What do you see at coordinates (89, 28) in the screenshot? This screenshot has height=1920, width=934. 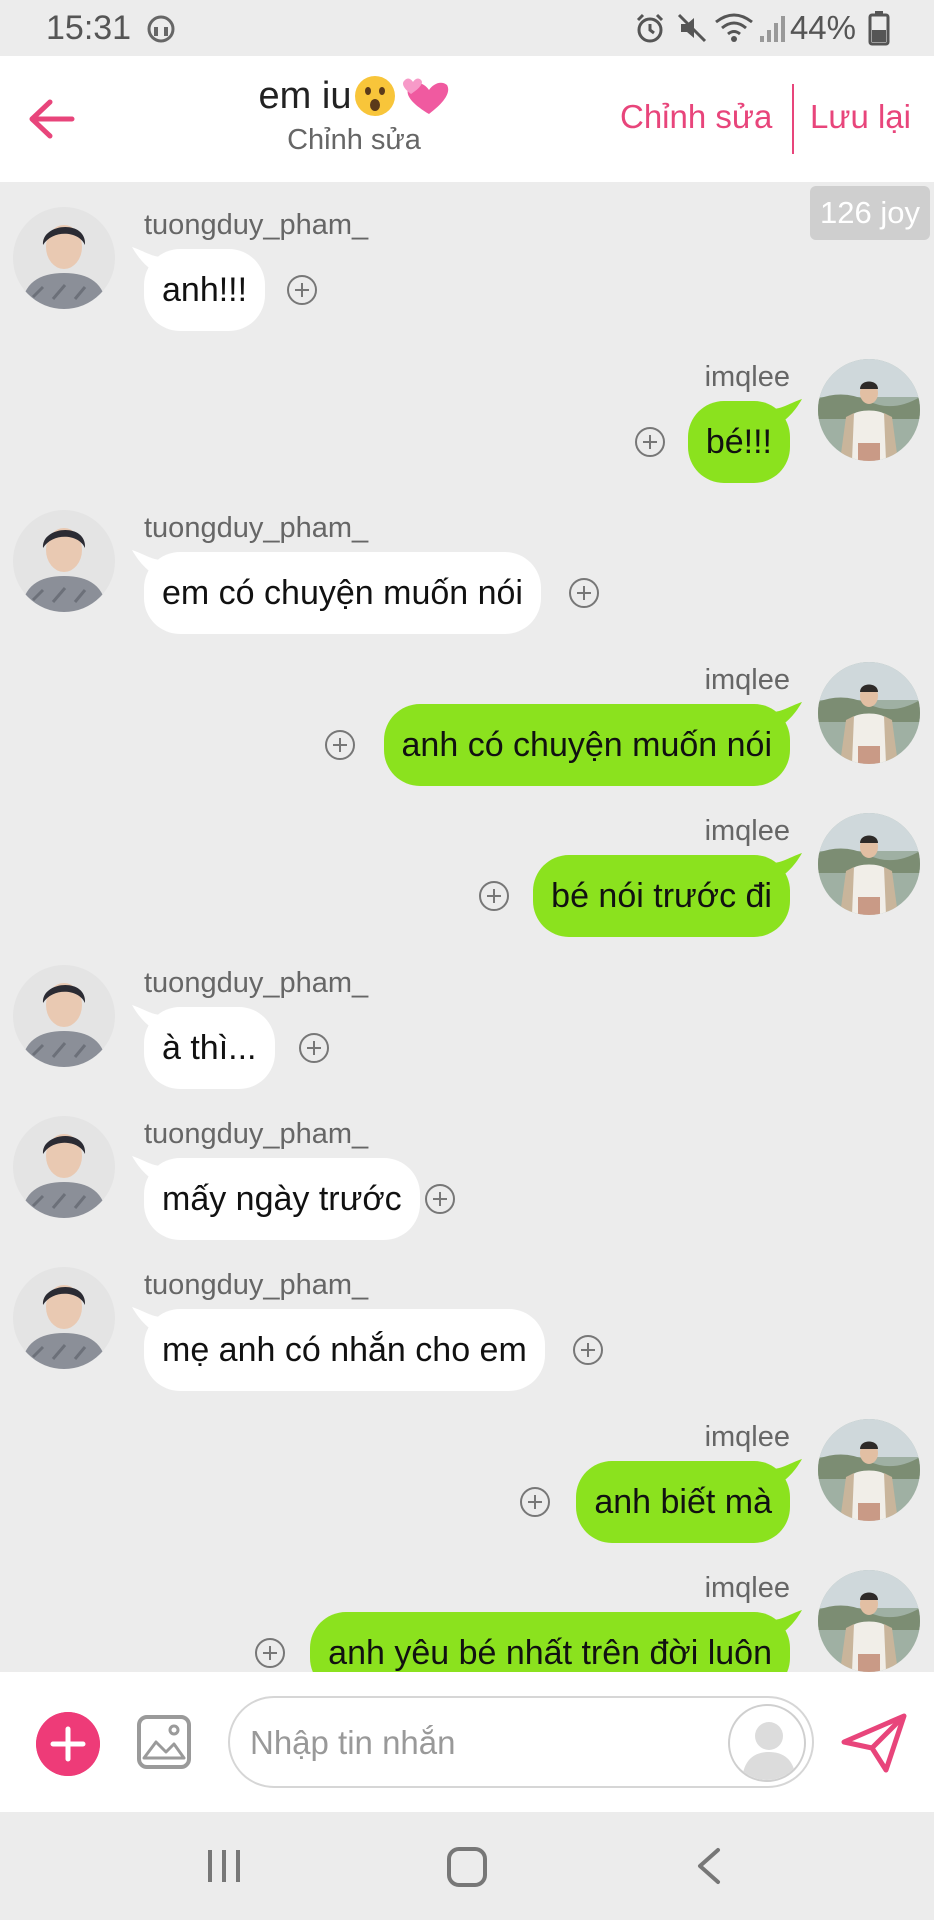 I see `status-time: 15:31` at bounding box center [89, 28].